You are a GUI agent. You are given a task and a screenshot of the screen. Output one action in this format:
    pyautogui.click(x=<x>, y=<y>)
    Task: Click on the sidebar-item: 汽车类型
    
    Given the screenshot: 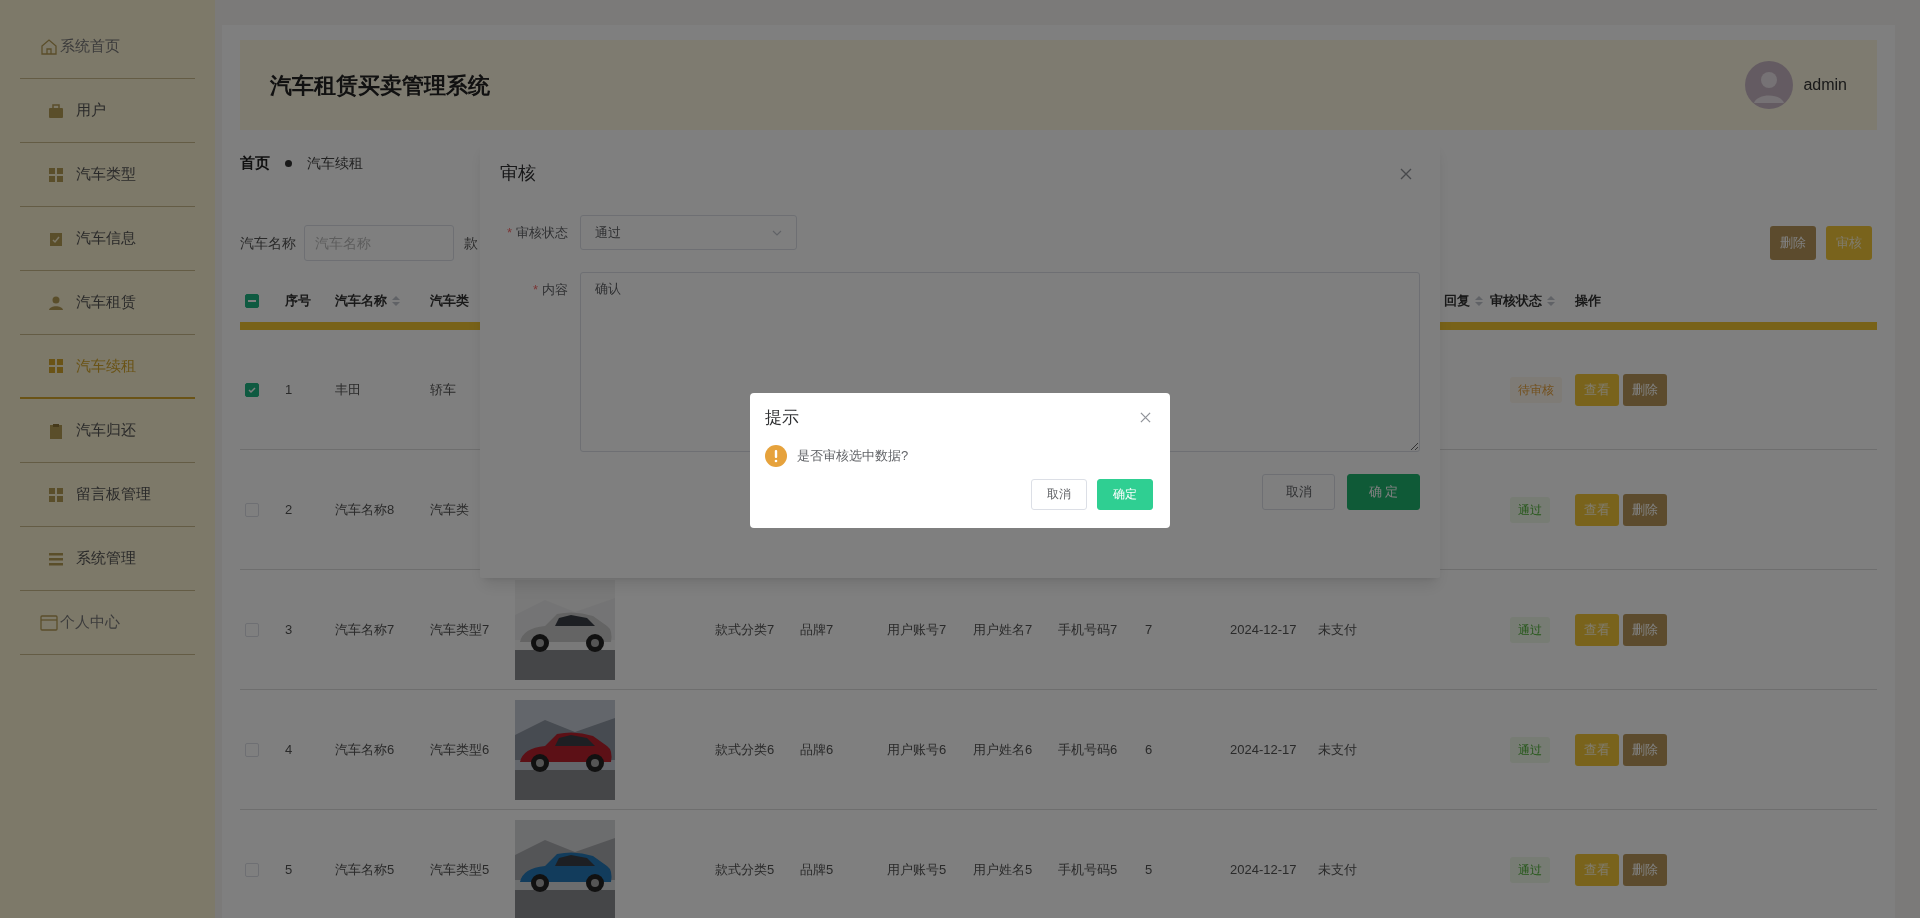 What is the action you would take?
    pyautogui.click(x=107, y=175)
    